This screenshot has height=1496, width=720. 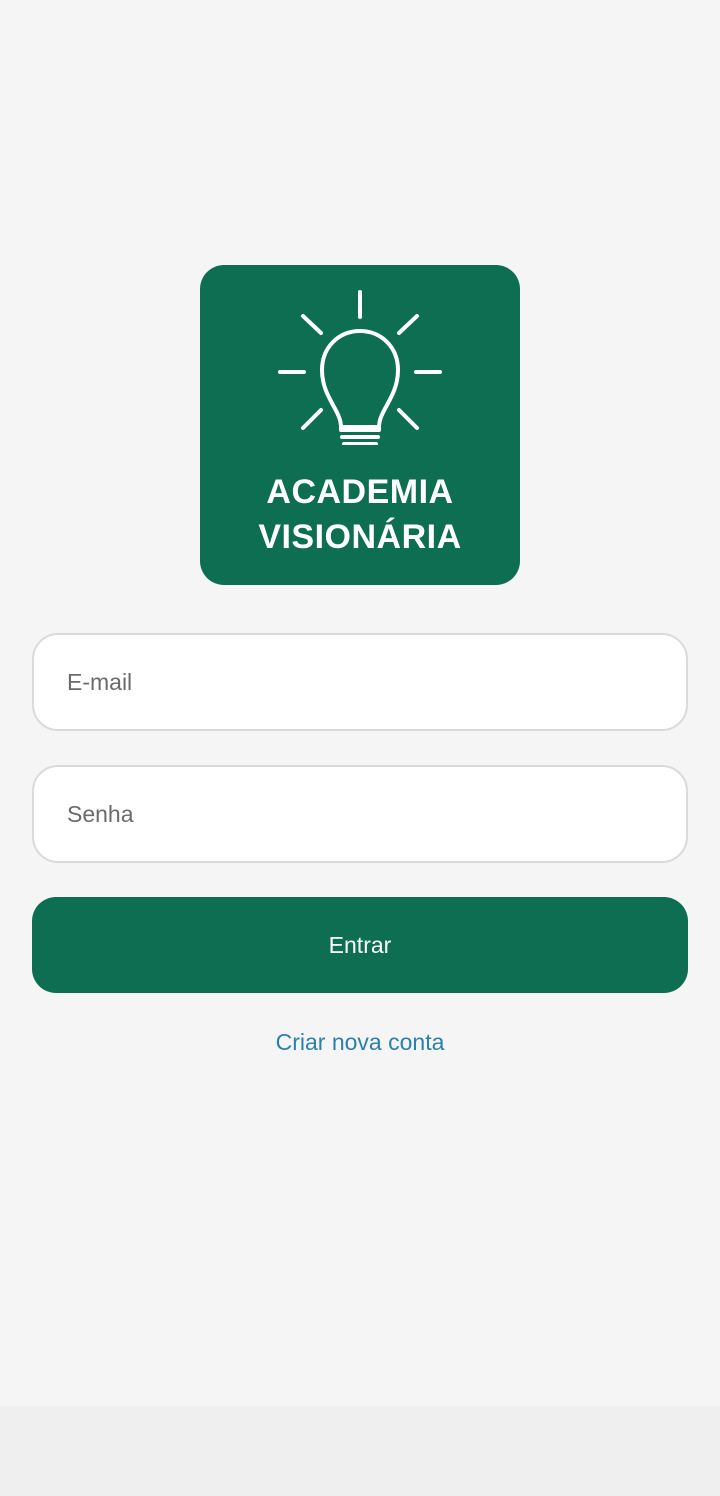 I want to click on logo-text-line-1: ACADEMIA, so click(x=360, y=492).